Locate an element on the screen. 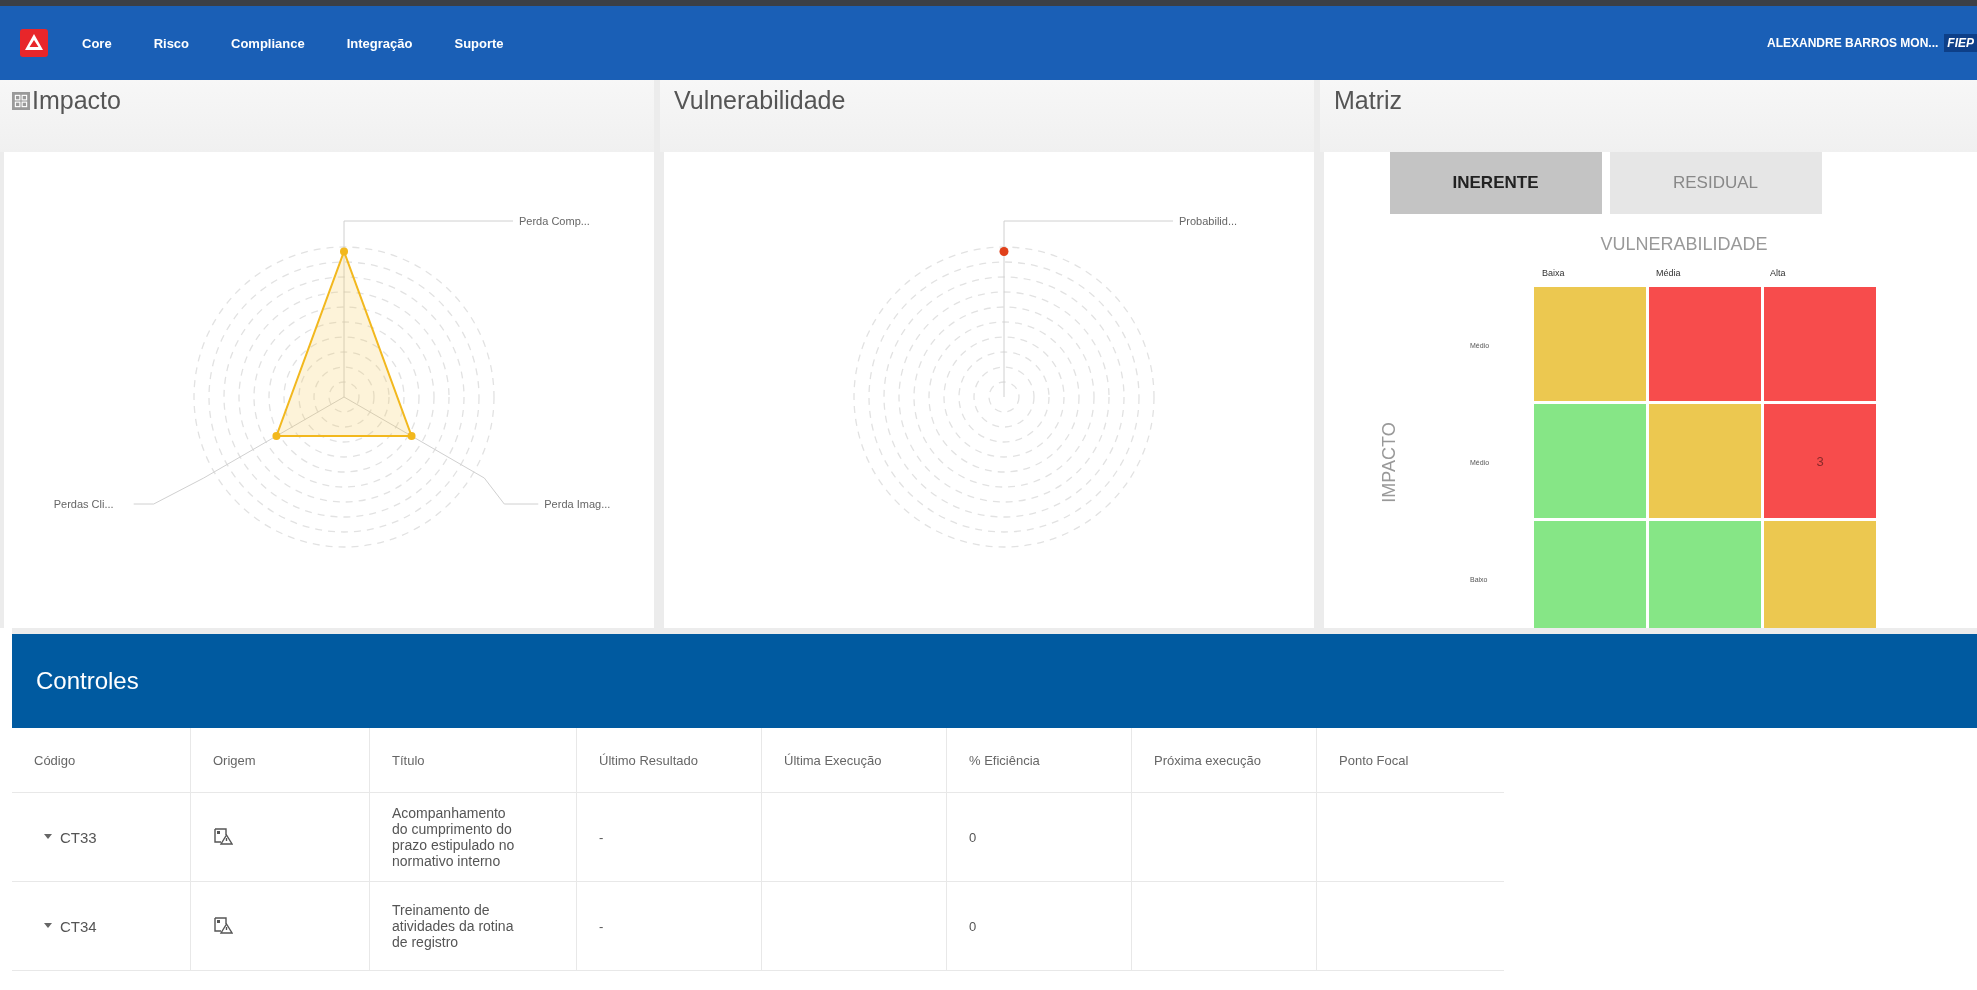  nav-menu-item: Compliance is located at coordinates (268, 43).